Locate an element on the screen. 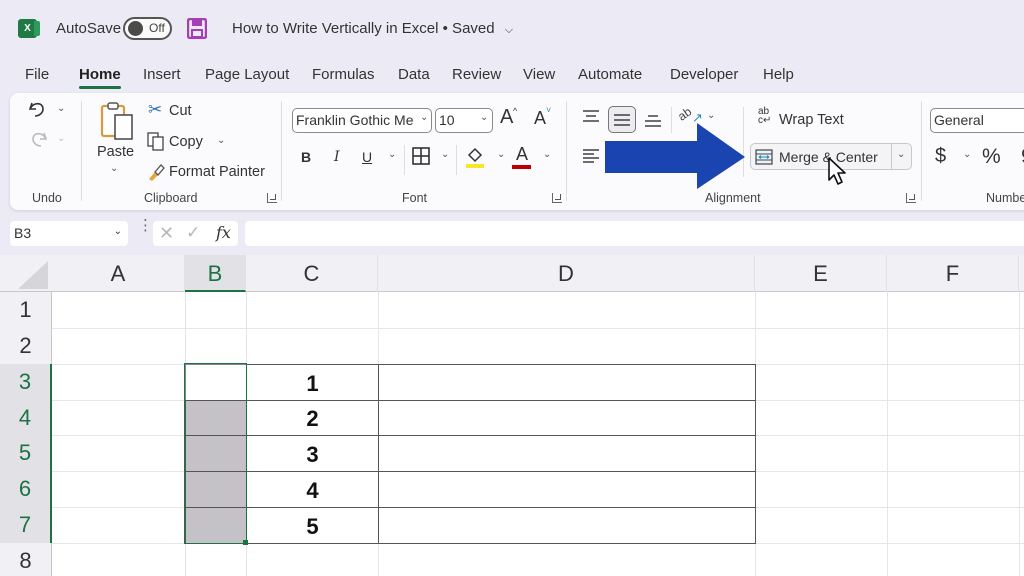 The width and height of the screenshot is (1024, 576). formula-input is located at coordinates (634, 233).